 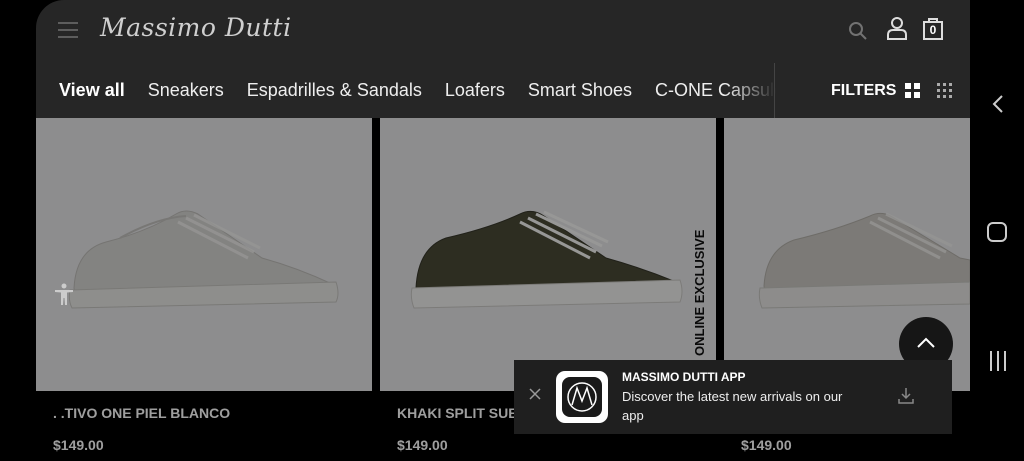 What do you see at coordinates (141, 413) in the screenshot?
I see `product-name: . .TIVO ONE PIEL BLANCO` at bounding box center [141, 413].